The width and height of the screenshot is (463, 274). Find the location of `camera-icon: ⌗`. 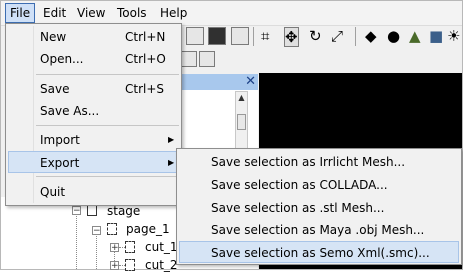

camera-icon: ⌗ is located at coordinates (265, 36).